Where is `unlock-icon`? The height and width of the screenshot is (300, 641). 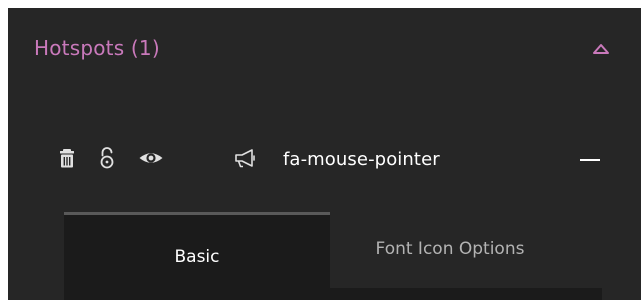
unlock-icon is located at coordinates (107, 158).